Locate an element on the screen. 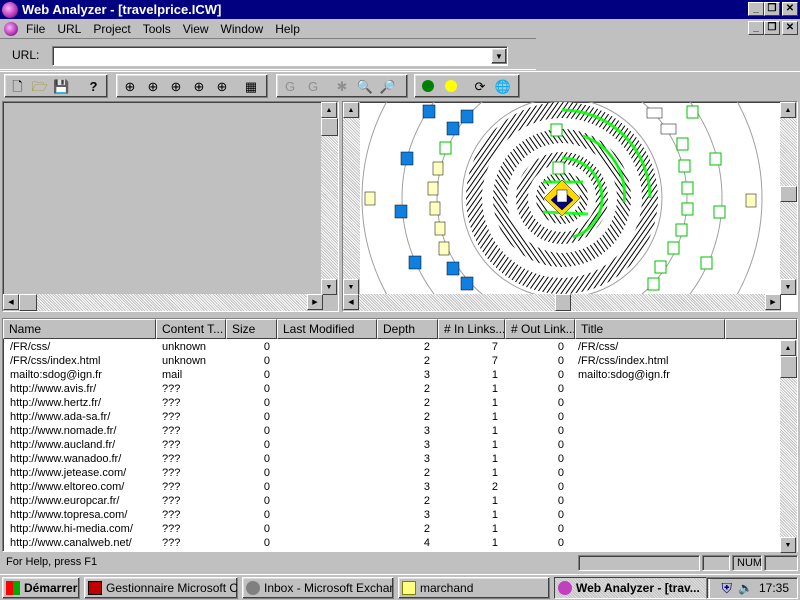  task-inbox: Inbox - Microsoft Exchange is located at coordinates (318, 588).